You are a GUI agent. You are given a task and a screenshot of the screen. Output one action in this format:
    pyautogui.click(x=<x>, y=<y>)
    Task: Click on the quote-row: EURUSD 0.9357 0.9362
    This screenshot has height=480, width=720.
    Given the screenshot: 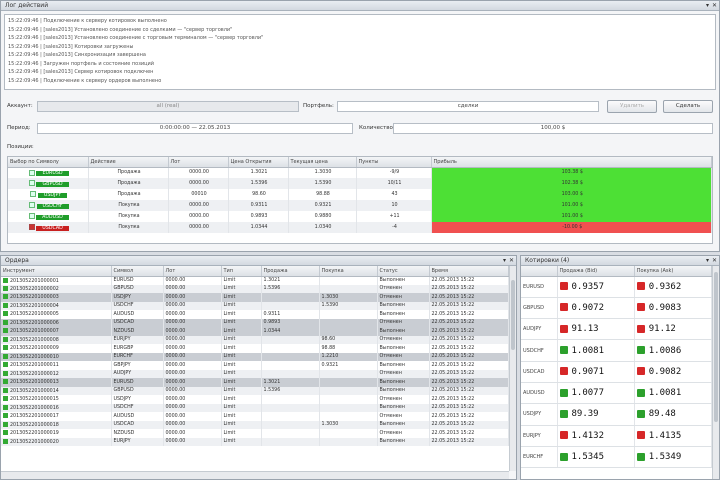 What is the action you would take?
    pyautogui.click(x=616, y=287)
    